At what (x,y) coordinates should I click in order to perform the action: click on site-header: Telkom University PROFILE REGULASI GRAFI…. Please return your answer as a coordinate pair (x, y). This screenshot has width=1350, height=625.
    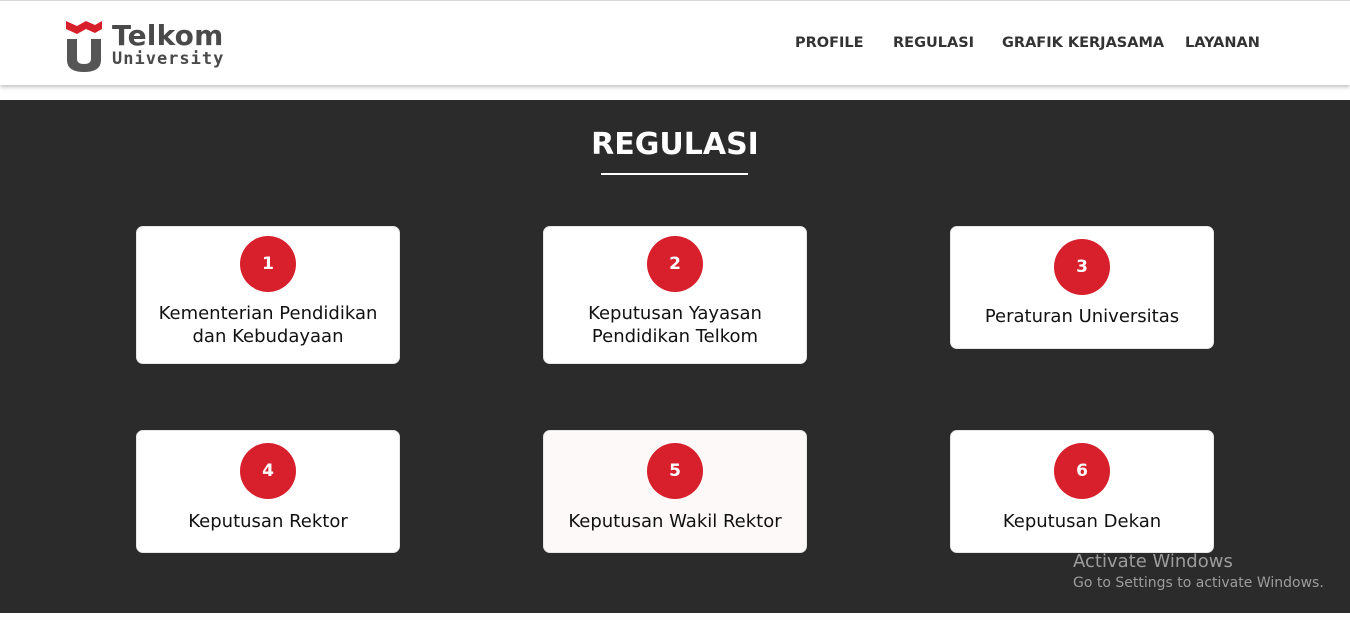
    Looking at the image, I should click on (675, 42).